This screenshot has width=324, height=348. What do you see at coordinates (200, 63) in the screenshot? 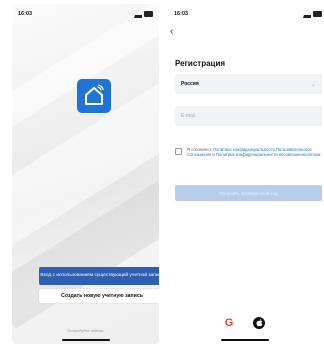
I see `page-title: Регистрация` at bounding box center [200, 63].